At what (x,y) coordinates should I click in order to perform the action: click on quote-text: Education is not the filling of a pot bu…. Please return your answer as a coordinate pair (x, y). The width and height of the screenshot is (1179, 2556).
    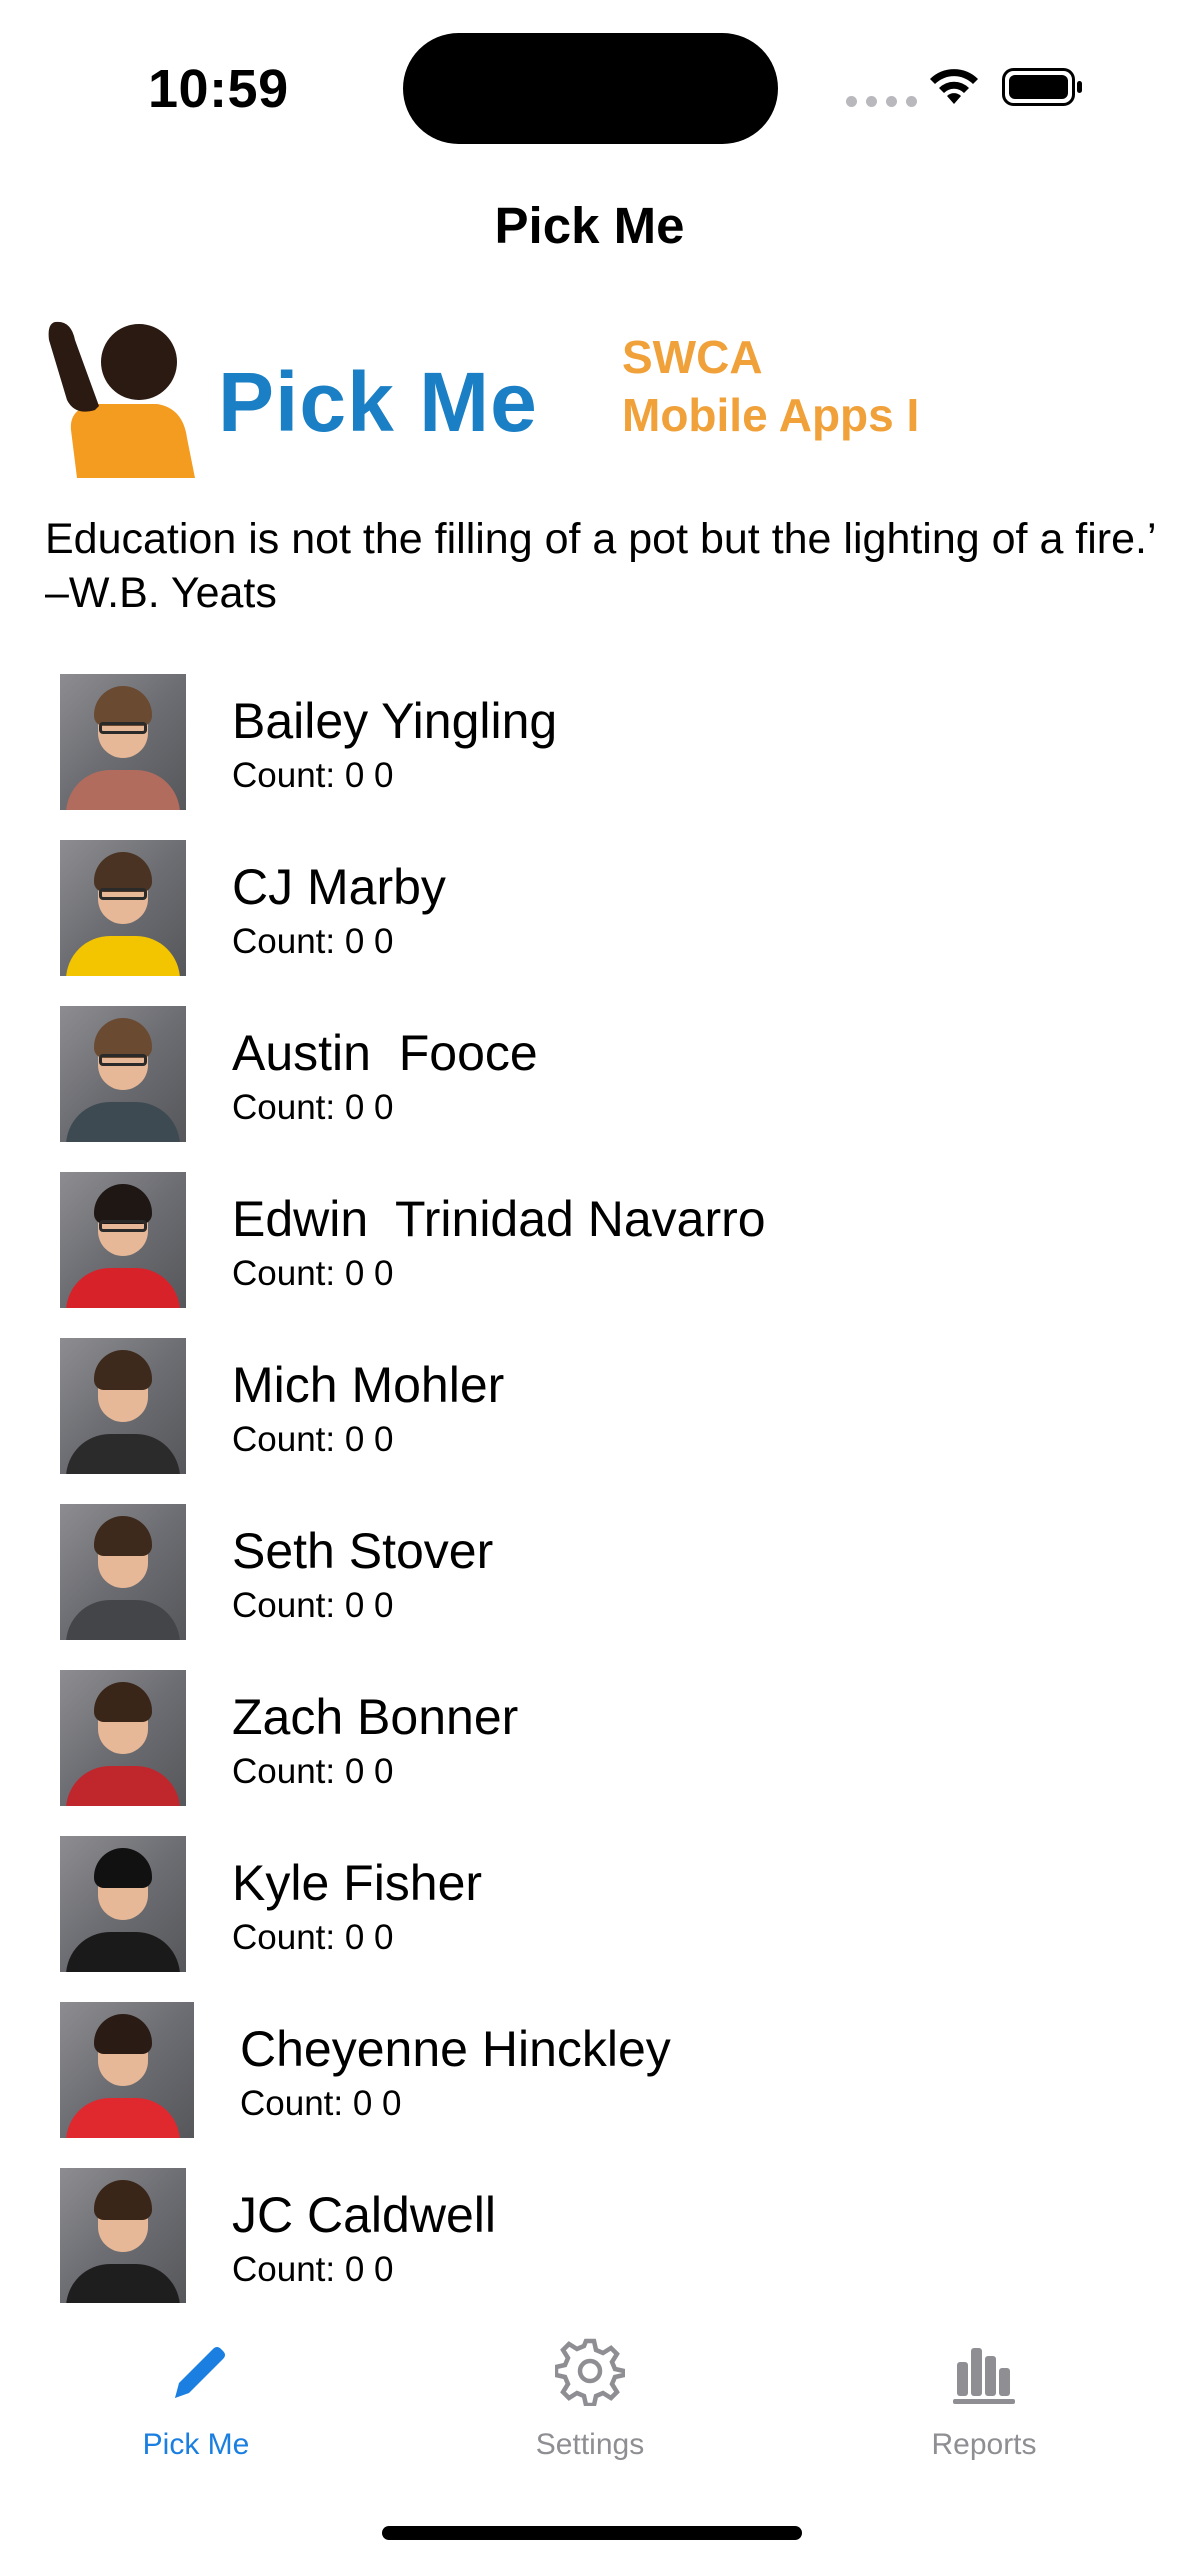
    Looking at the image, I should click on (600, 566).